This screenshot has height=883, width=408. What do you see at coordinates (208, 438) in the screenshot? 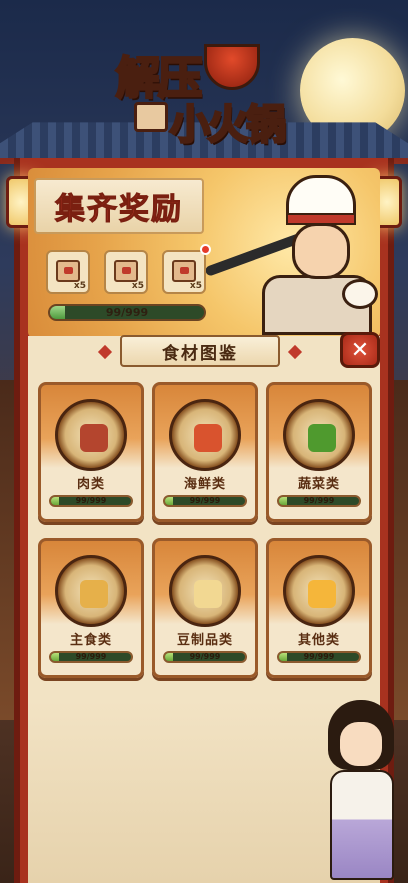
I see `seafood-icon` at bounding box center [208, 438].